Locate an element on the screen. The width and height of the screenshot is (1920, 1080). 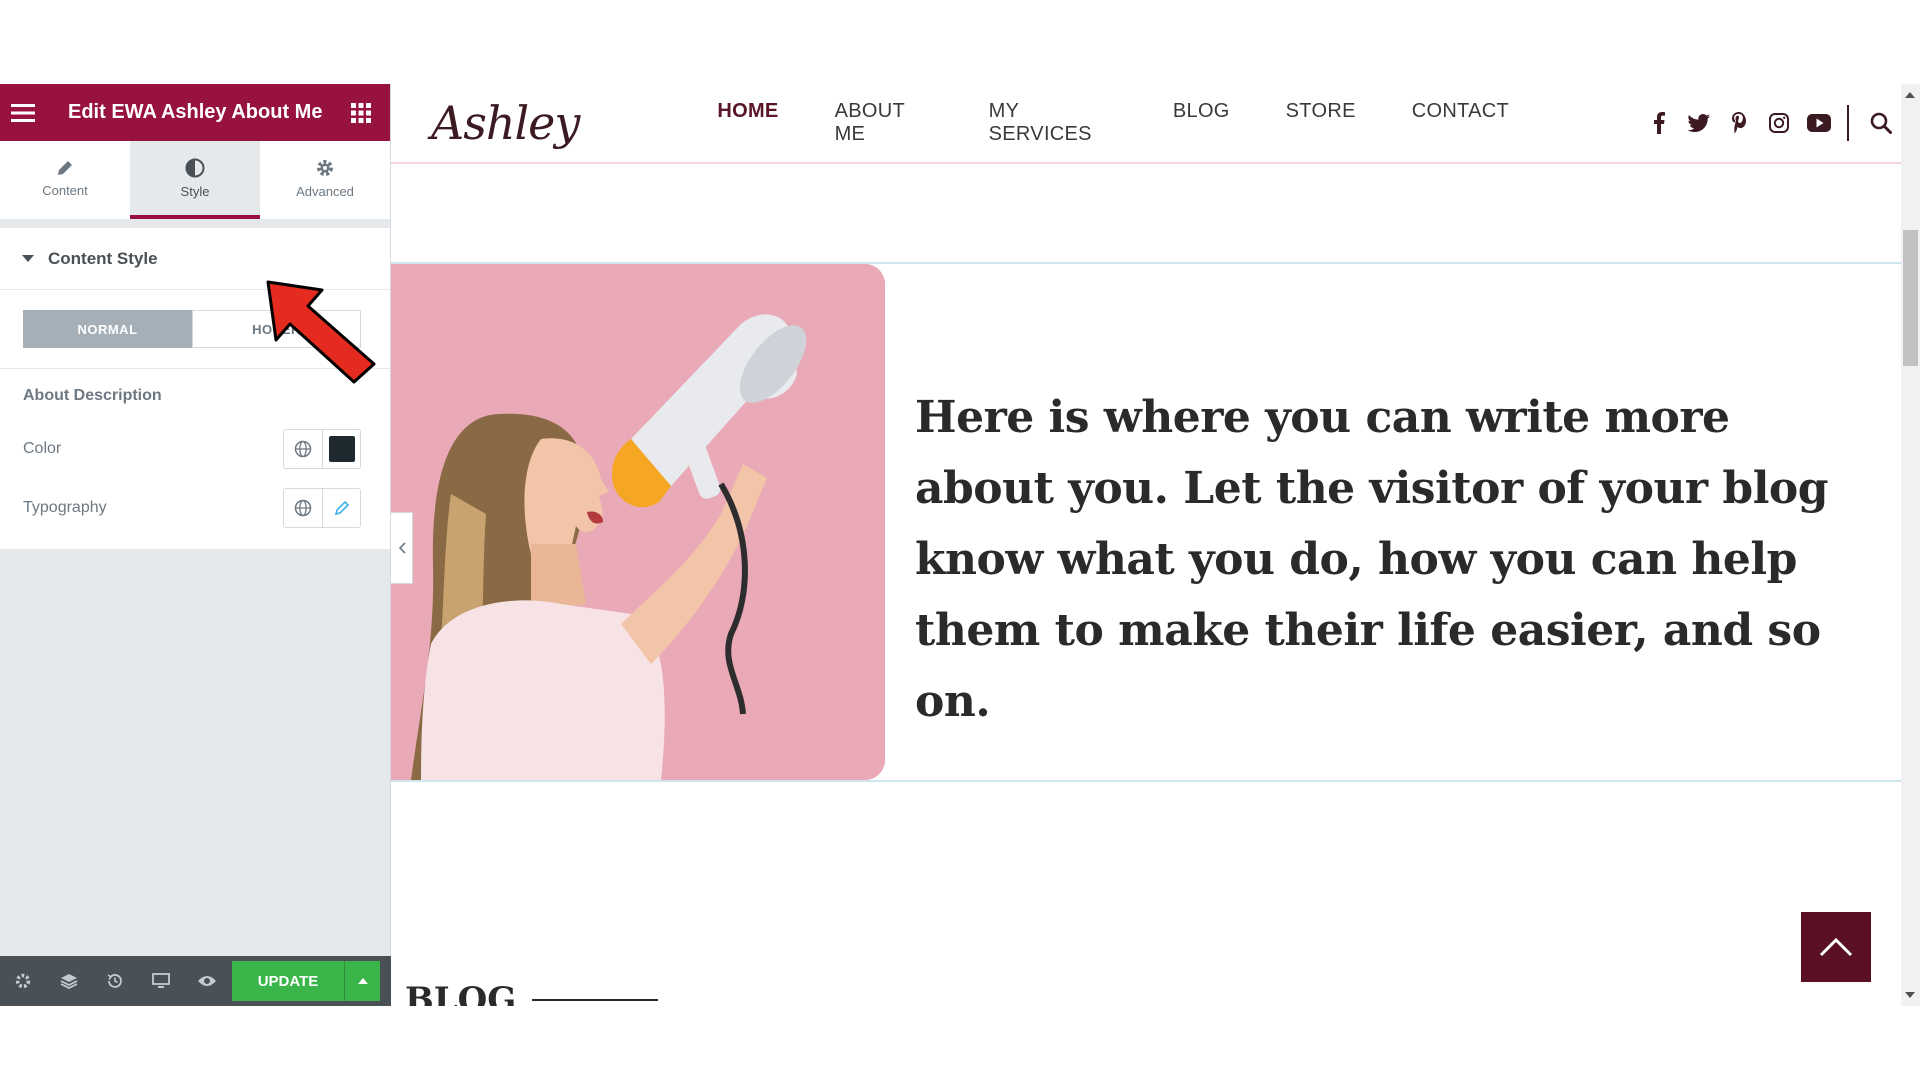
global-fonts-button is located at coordinates (303, 507).